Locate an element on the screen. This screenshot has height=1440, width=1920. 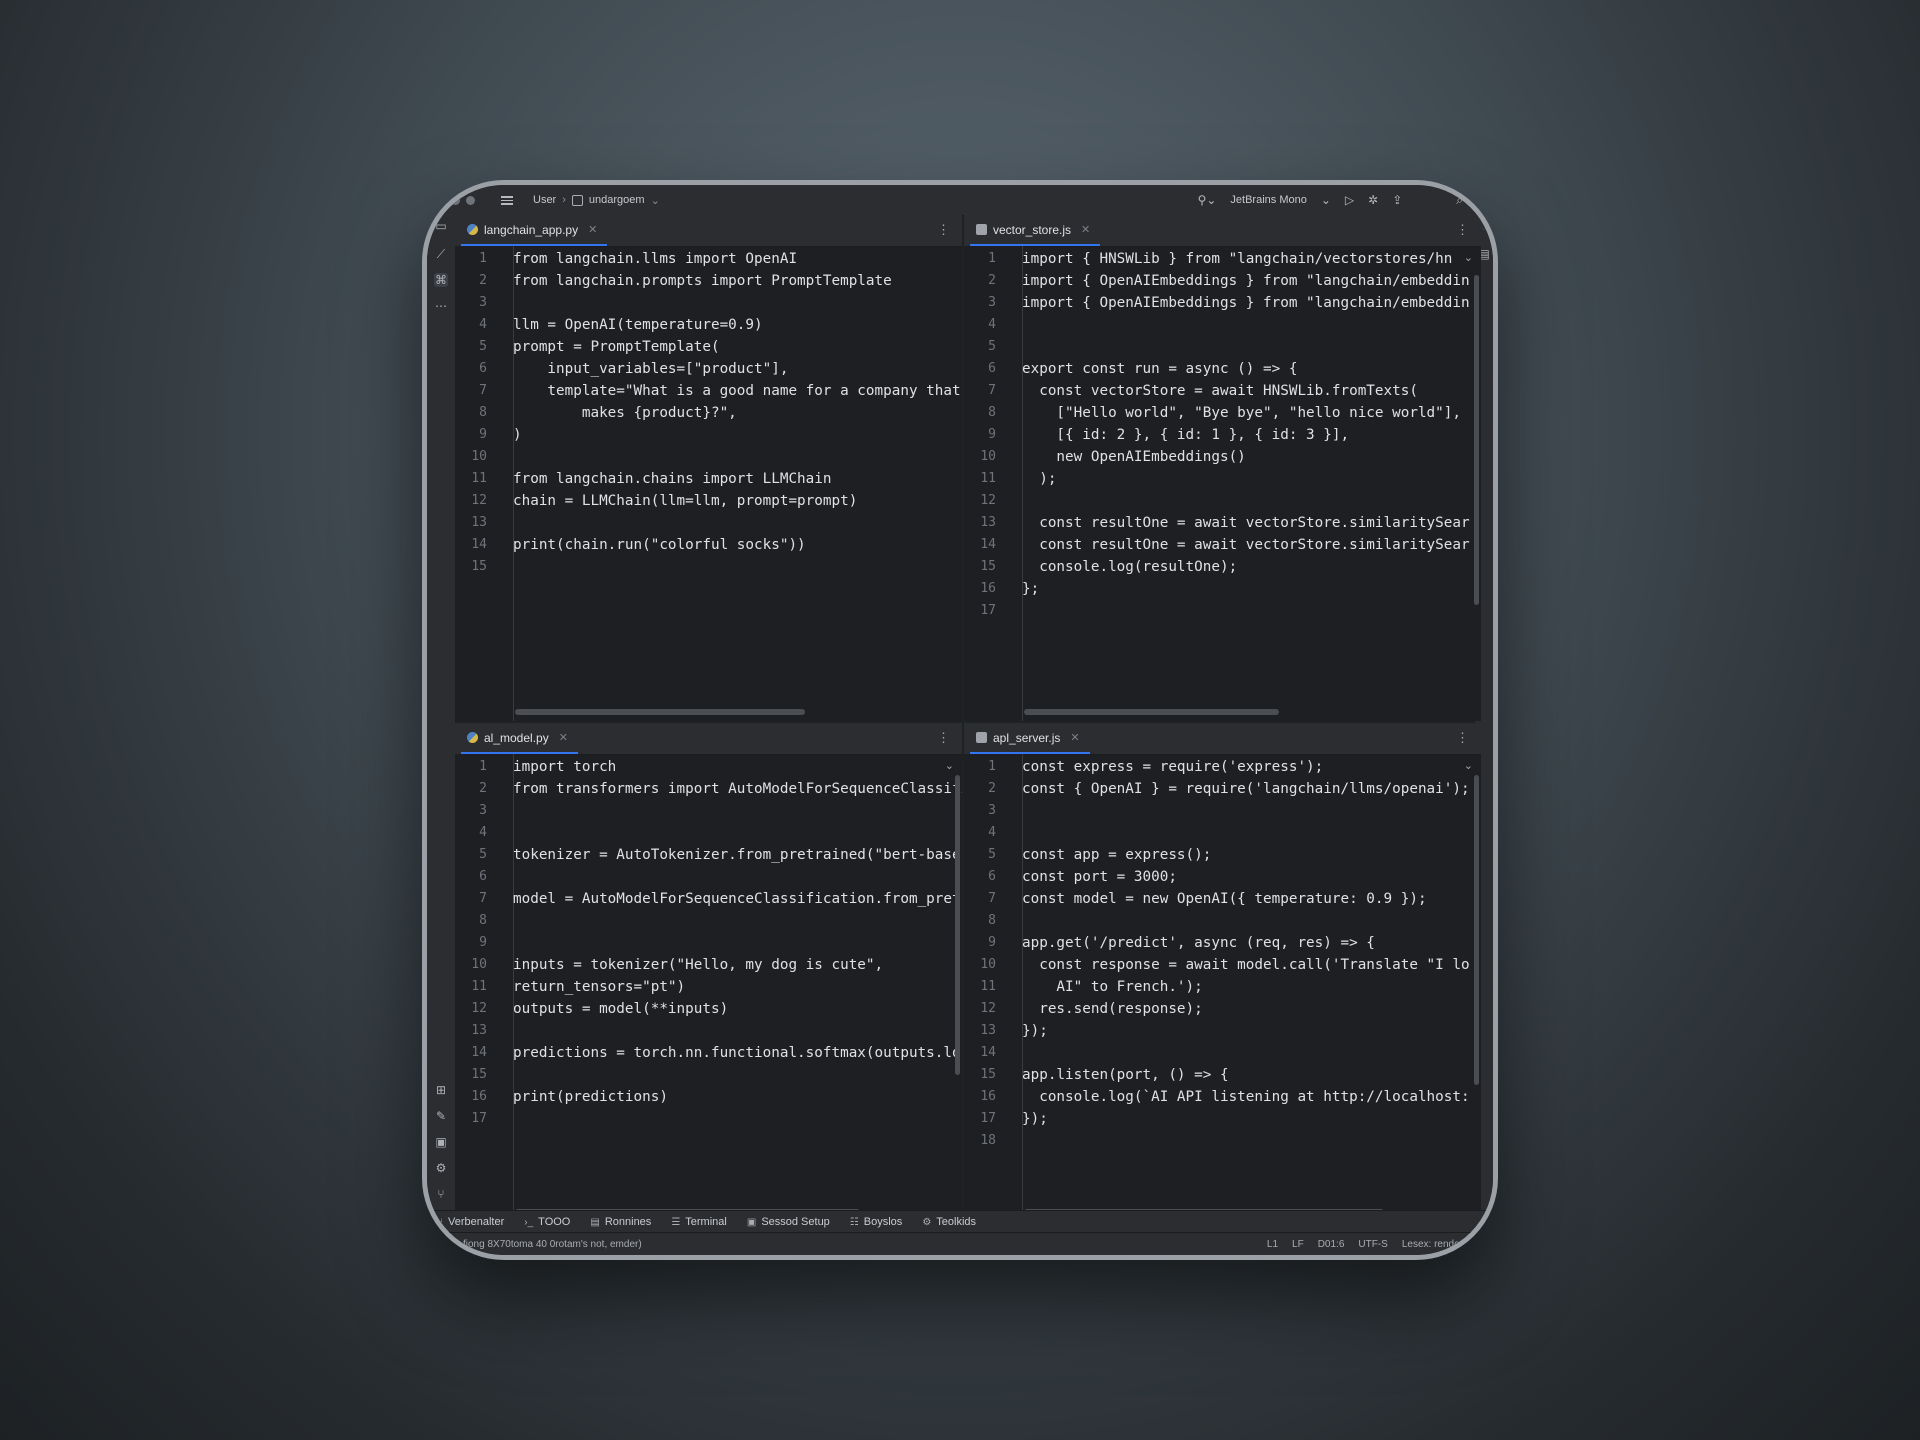
code-line: prompt = PromptTemplate( is located at coordinates (616, 347).